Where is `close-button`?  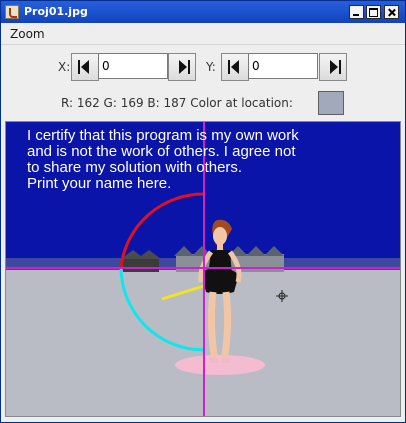 close-button is located at coordinates (391, 12).